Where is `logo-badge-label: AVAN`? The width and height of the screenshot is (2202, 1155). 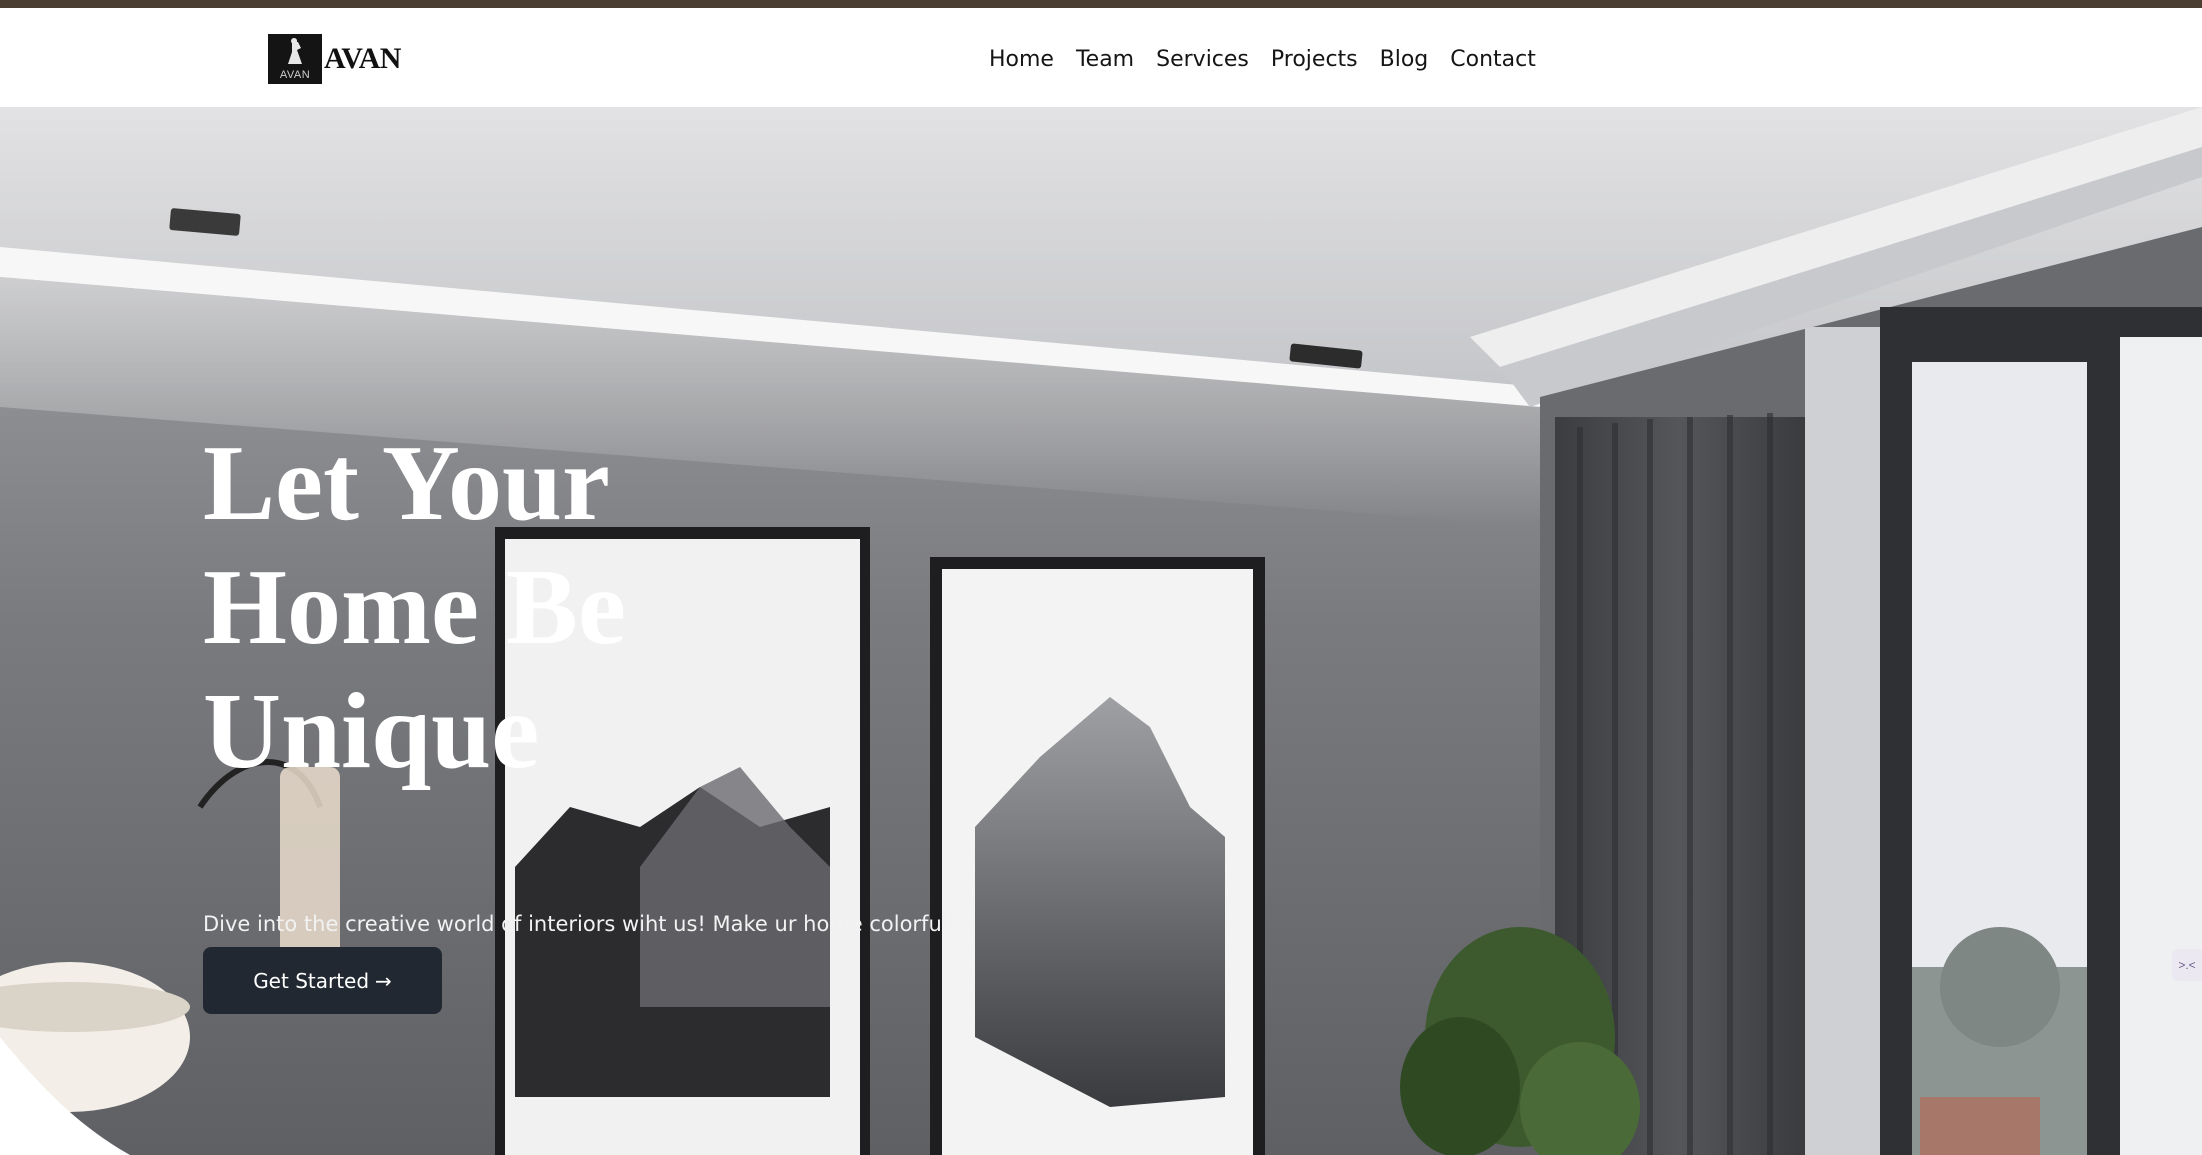
logo-badge-label: AVAN is located at coordinates (295, 75).